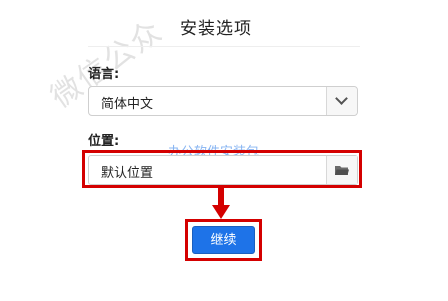  Describe the element at coordinates (341, 98) in the screenshot. I see `chevron-down-icon` at that location.